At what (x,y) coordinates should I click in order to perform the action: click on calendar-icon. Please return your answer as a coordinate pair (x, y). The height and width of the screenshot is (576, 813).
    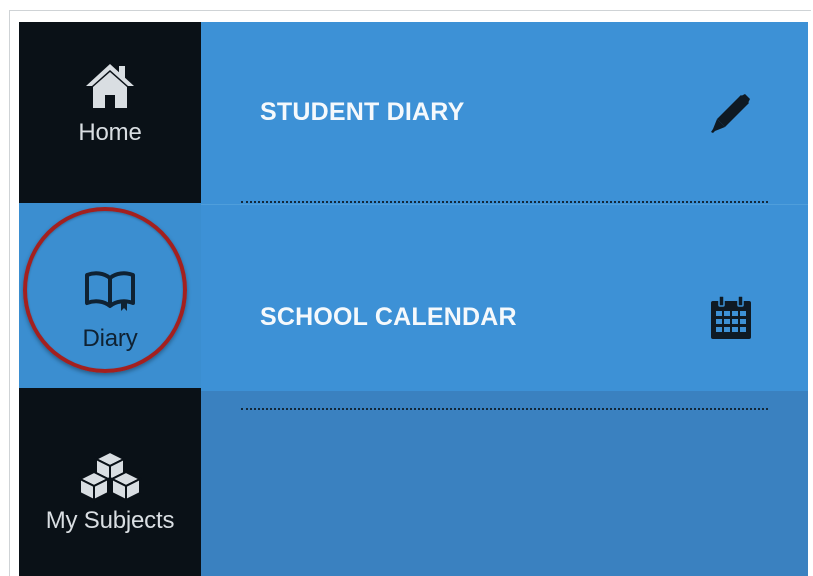
    Looking at the image, I should click on (731, 317).